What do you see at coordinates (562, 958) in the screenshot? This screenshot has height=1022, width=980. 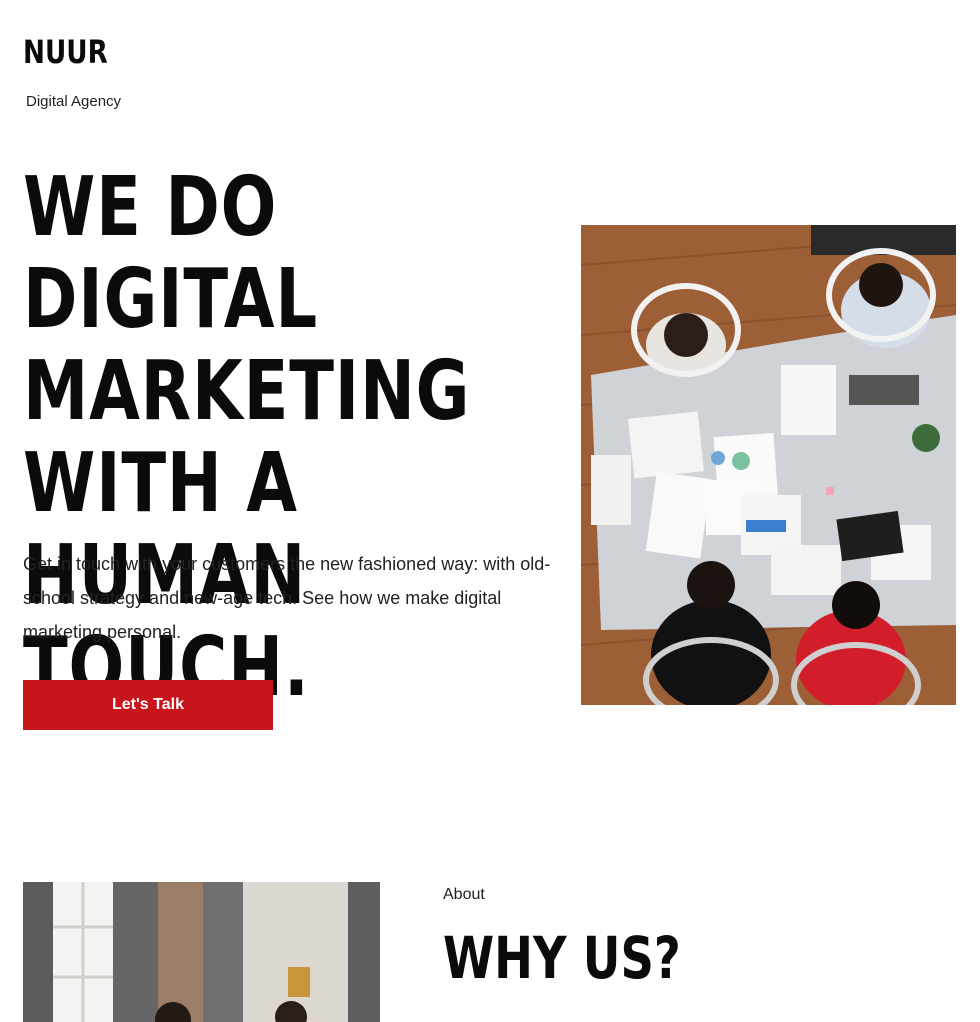 I see `about-section-title: WHY US?` at bounding box center [562, 958].